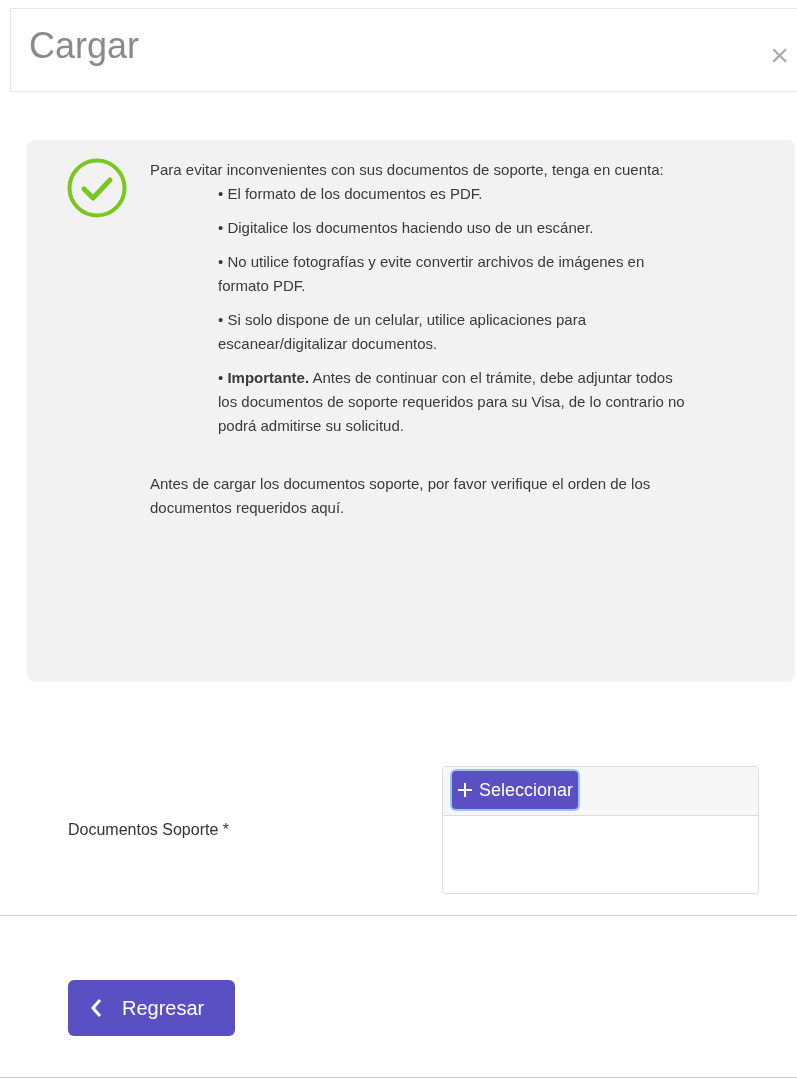 Image resolution: width=797 pixels, height=1087 pixels. Describe the element at coordinates (600, 830) in the screenshot. I see `upload-field: Seleccionar` at that location.